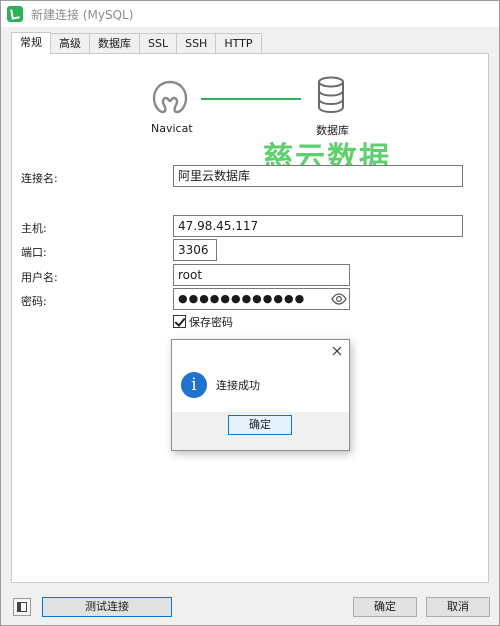  What do you see at coordinates (114, 43) in the screenshot?
I see `tab-database: 数据库` at bounding box center [114, 43].